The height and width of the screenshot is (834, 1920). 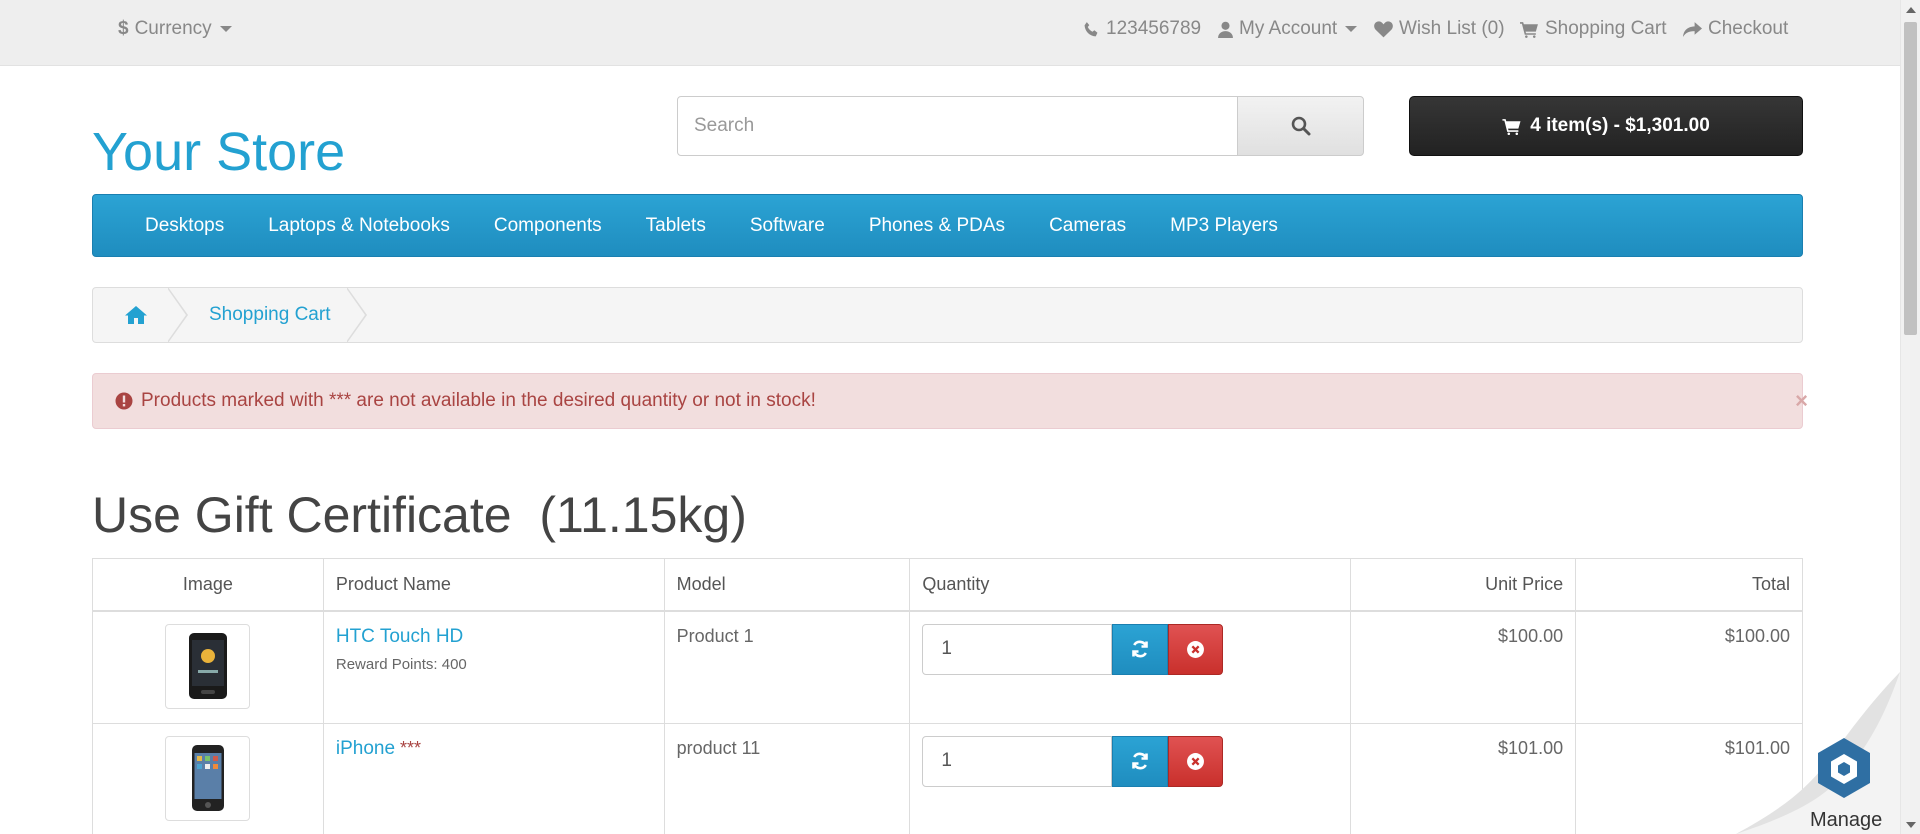 What do you see at coordinates (184, 226) in the screenshot?
I see `menu-item-desktops: Desktops` at bounding box center [184, 226].